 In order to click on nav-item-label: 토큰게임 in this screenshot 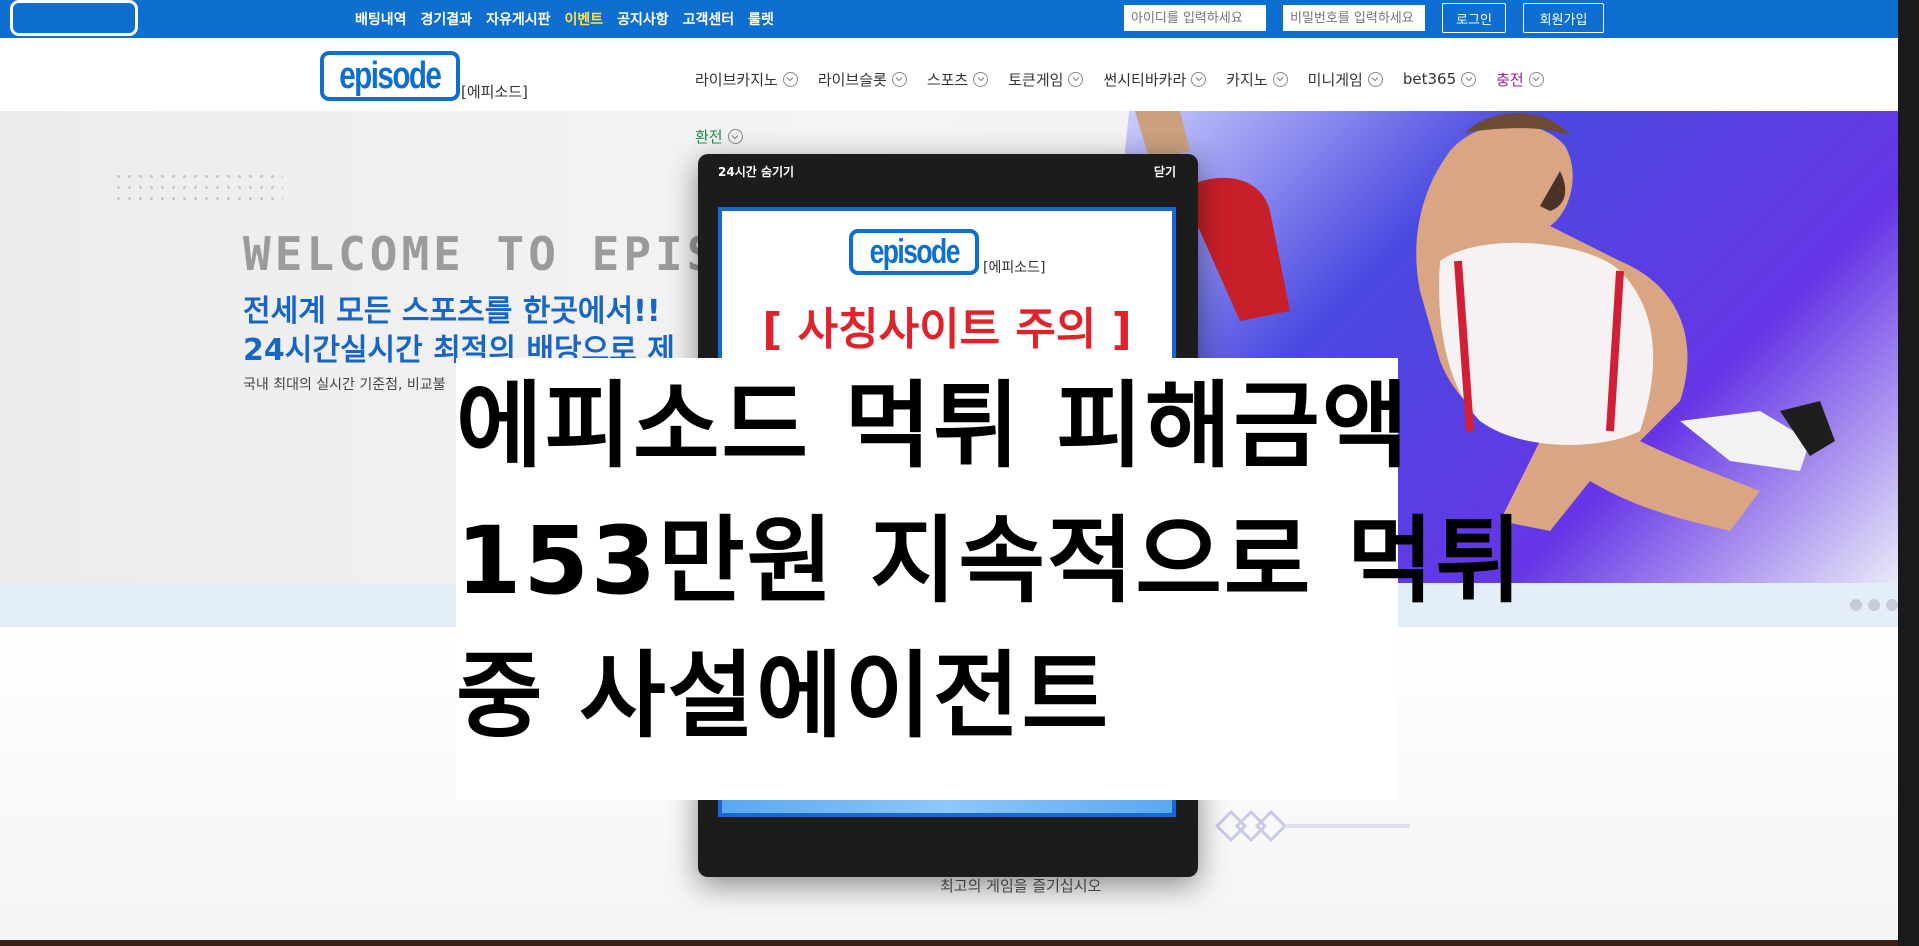, I will do `click(1036, 79)`.